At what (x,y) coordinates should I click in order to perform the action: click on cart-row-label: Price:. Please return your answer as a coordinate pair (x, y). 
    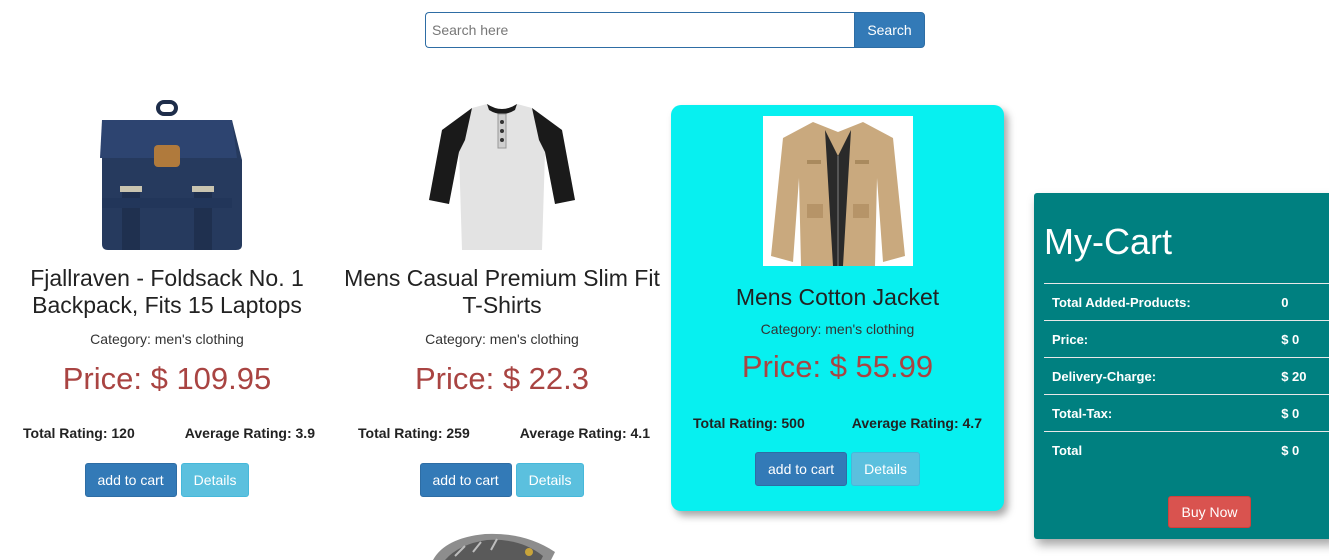
    Looking at the image, I should click on (1160, 339).